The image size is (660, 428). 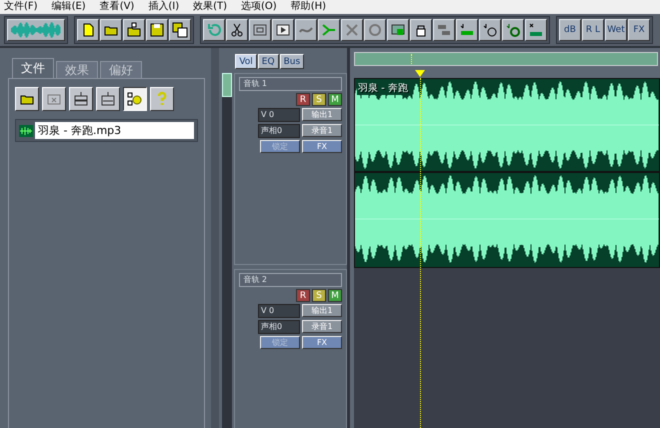 I want to click on menu-item: 选项(O), so click(x=259, y=7).